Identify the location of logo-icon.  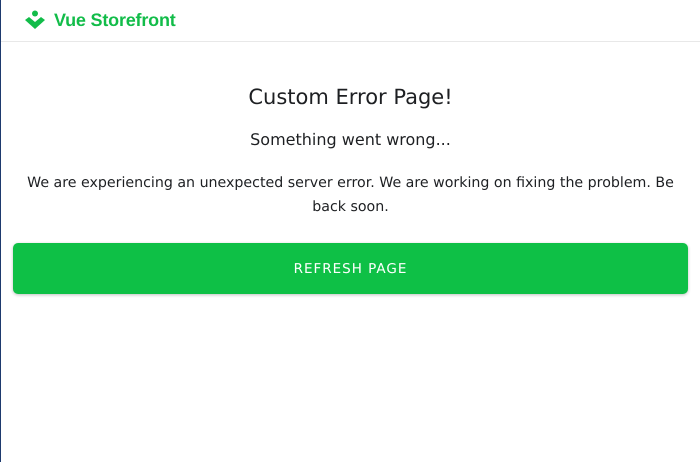
(35, 21).